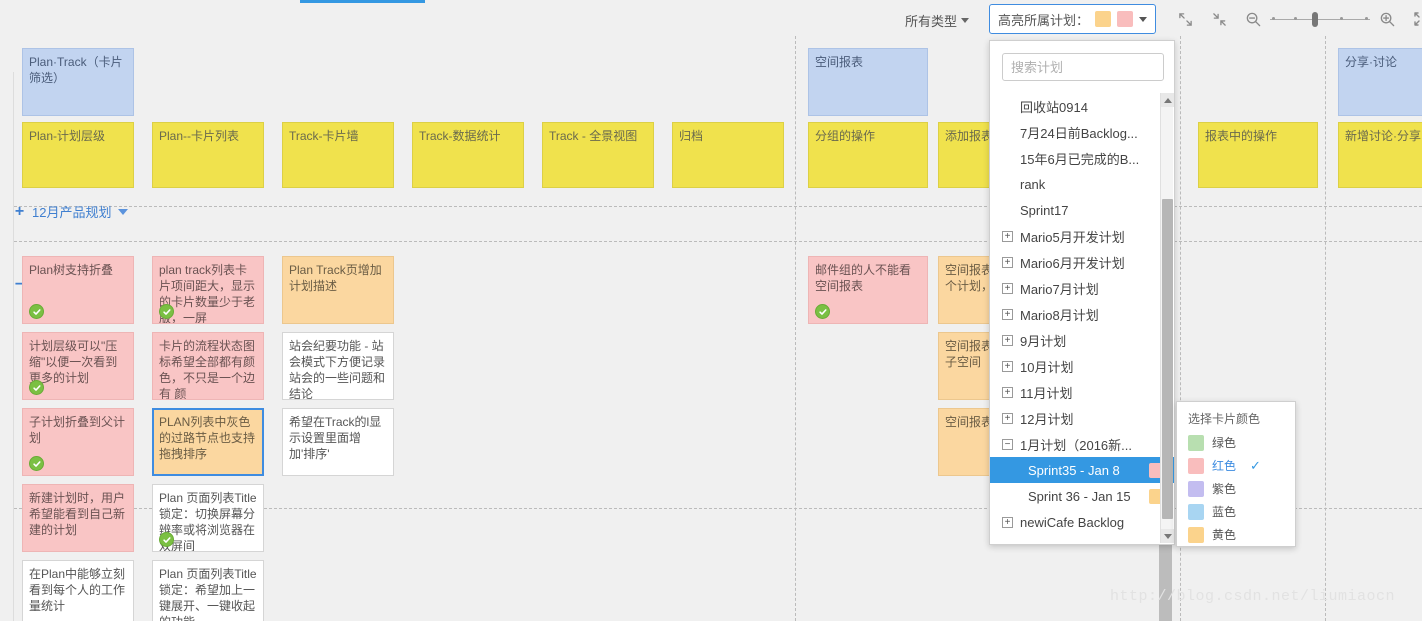 The height and width of the screenshot is (621, 1422). Describe the element at coordinates (335, 278) in the screenshot. I see `card-title: Plan Track页增加计划描述` at that location.